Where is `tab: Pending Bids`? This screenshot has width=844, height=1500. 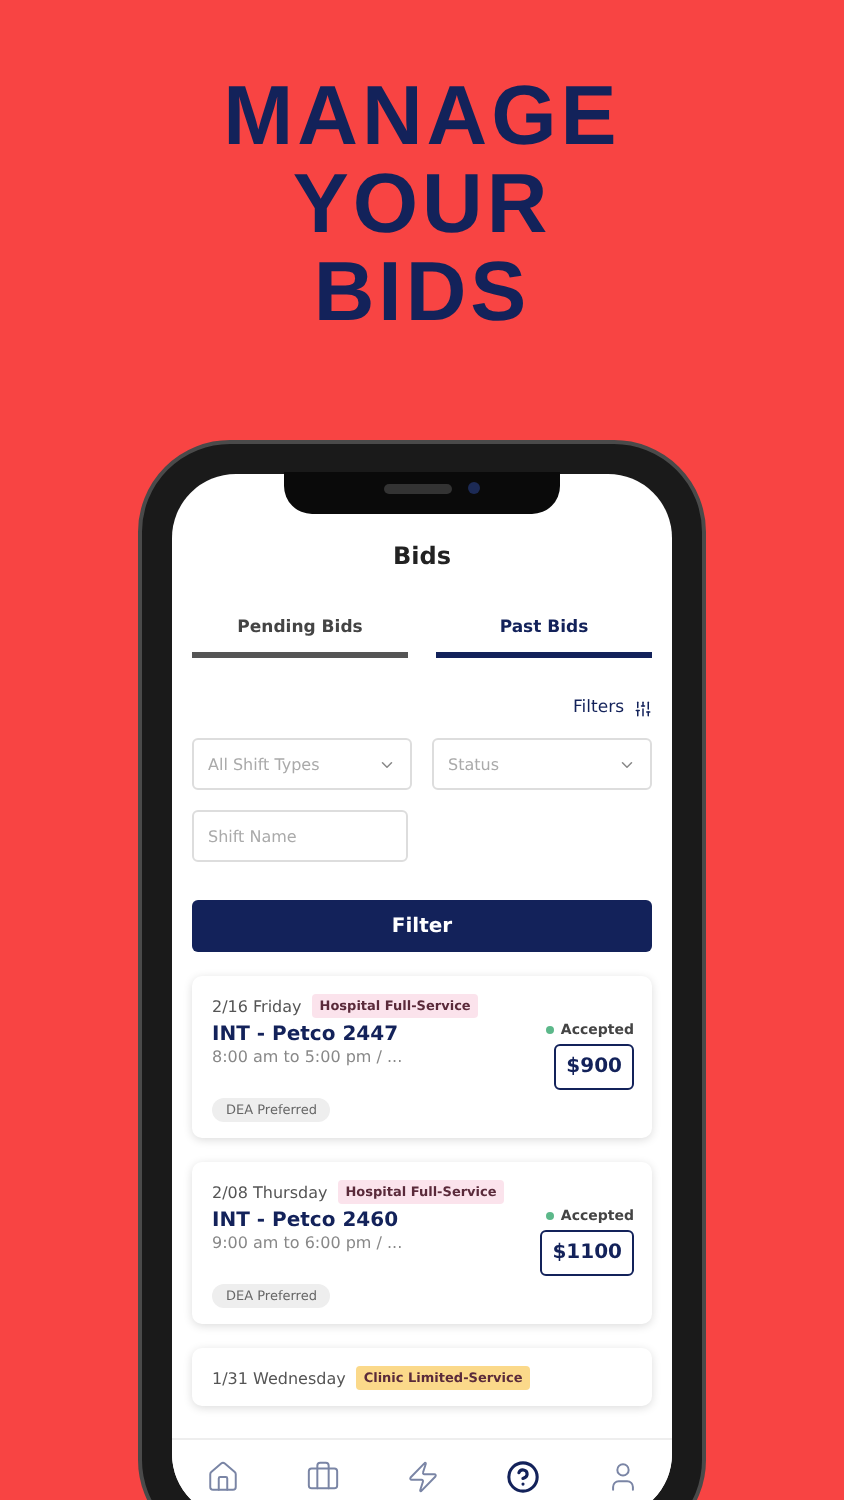
tab: Pending Bids is located at coordinates (300, 638).